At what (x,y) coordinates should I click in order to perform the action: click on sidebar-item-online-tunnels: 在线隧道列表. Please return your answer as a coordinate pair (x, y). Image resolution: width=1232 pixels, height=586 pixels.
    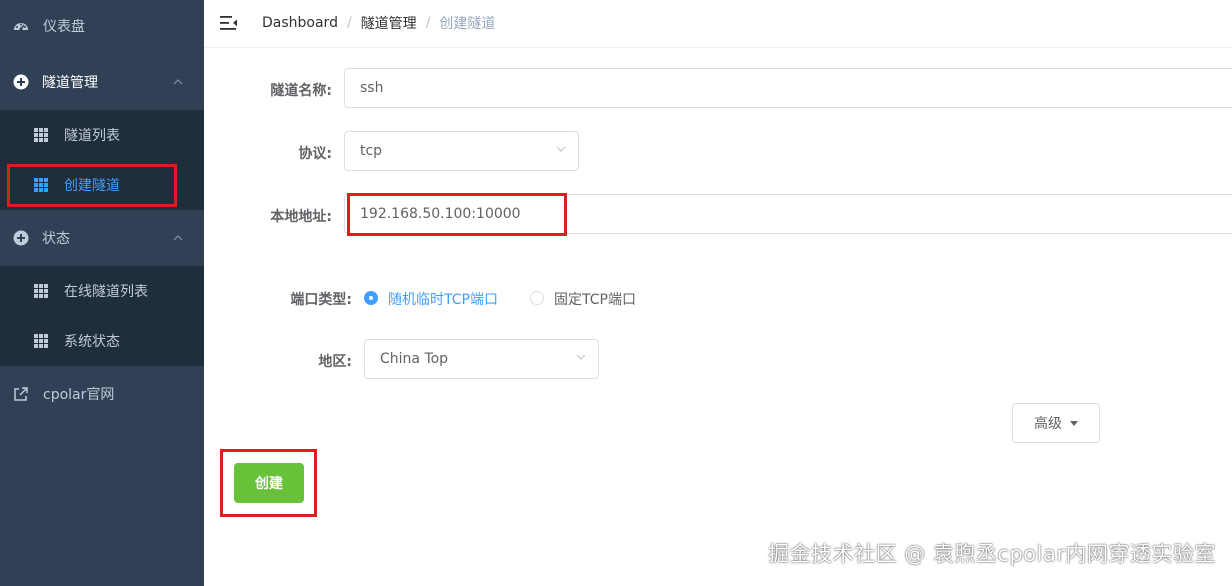
    Looking at the image, I should click on (102, 291).